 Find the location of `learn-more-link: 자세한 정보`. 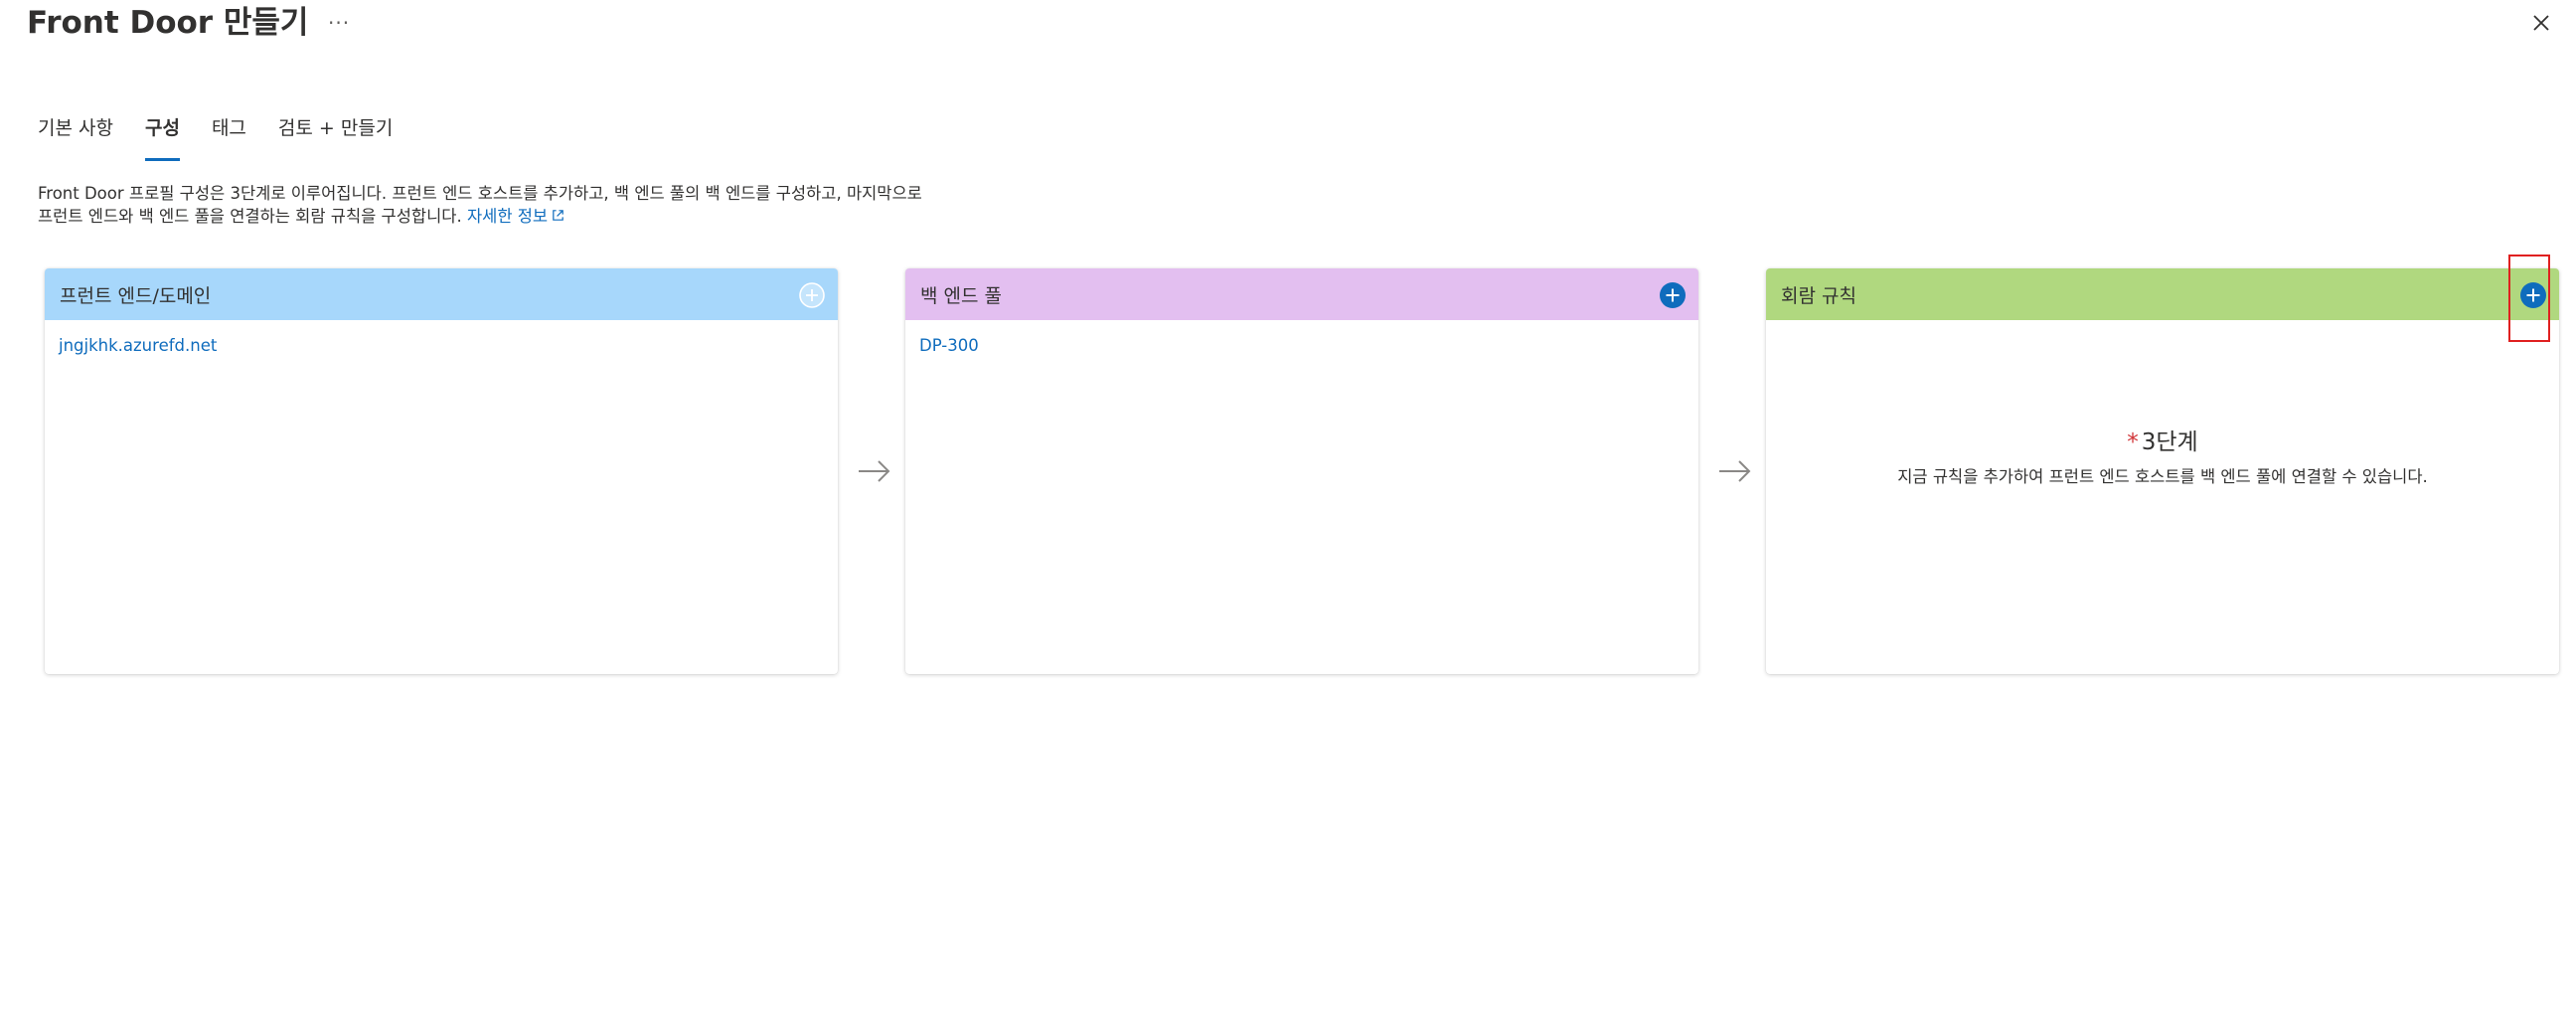

learn-more-link: 자세한 정보 is located at coordinates (516, 216).